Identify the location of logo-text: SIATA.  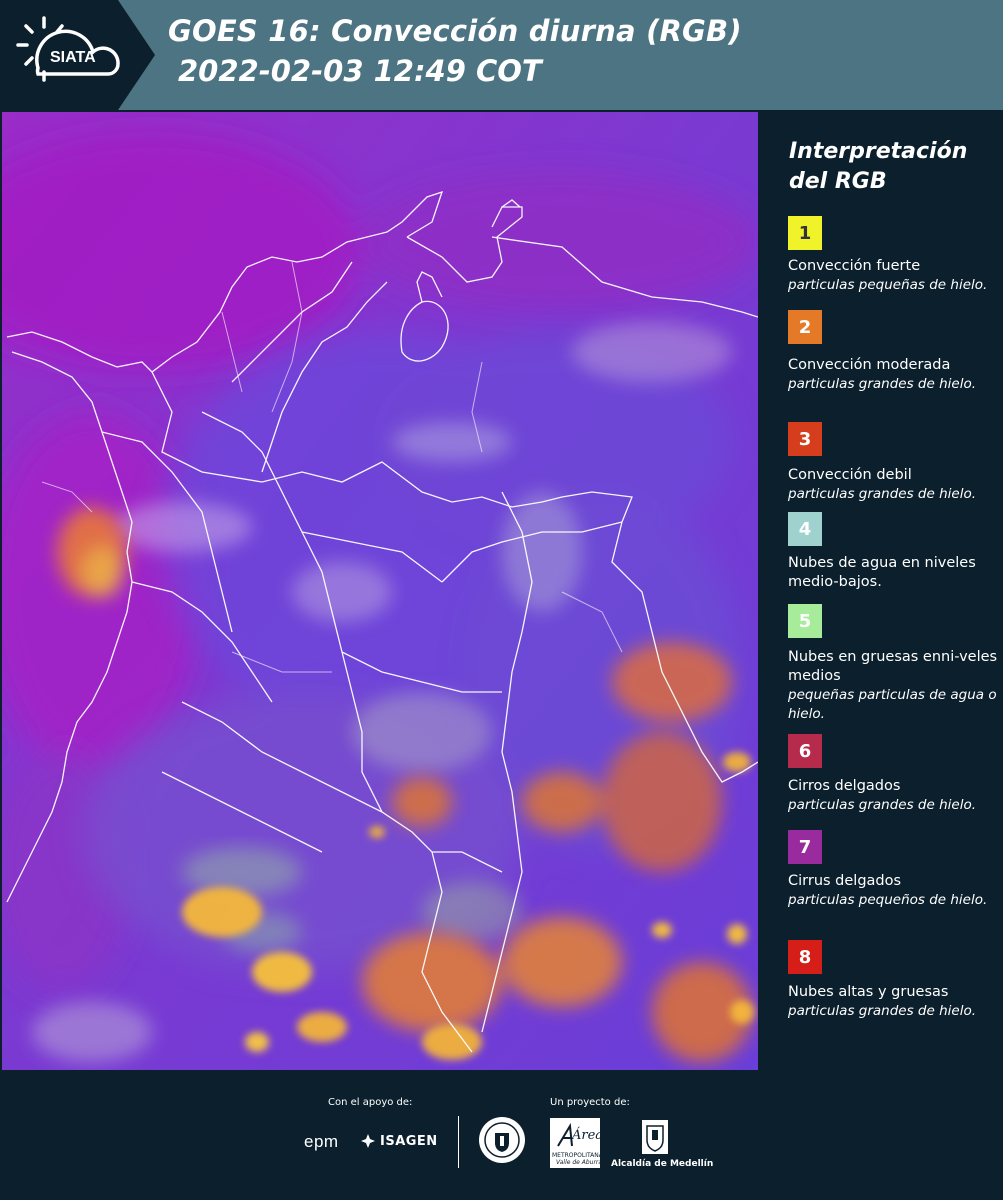
(73, 57).